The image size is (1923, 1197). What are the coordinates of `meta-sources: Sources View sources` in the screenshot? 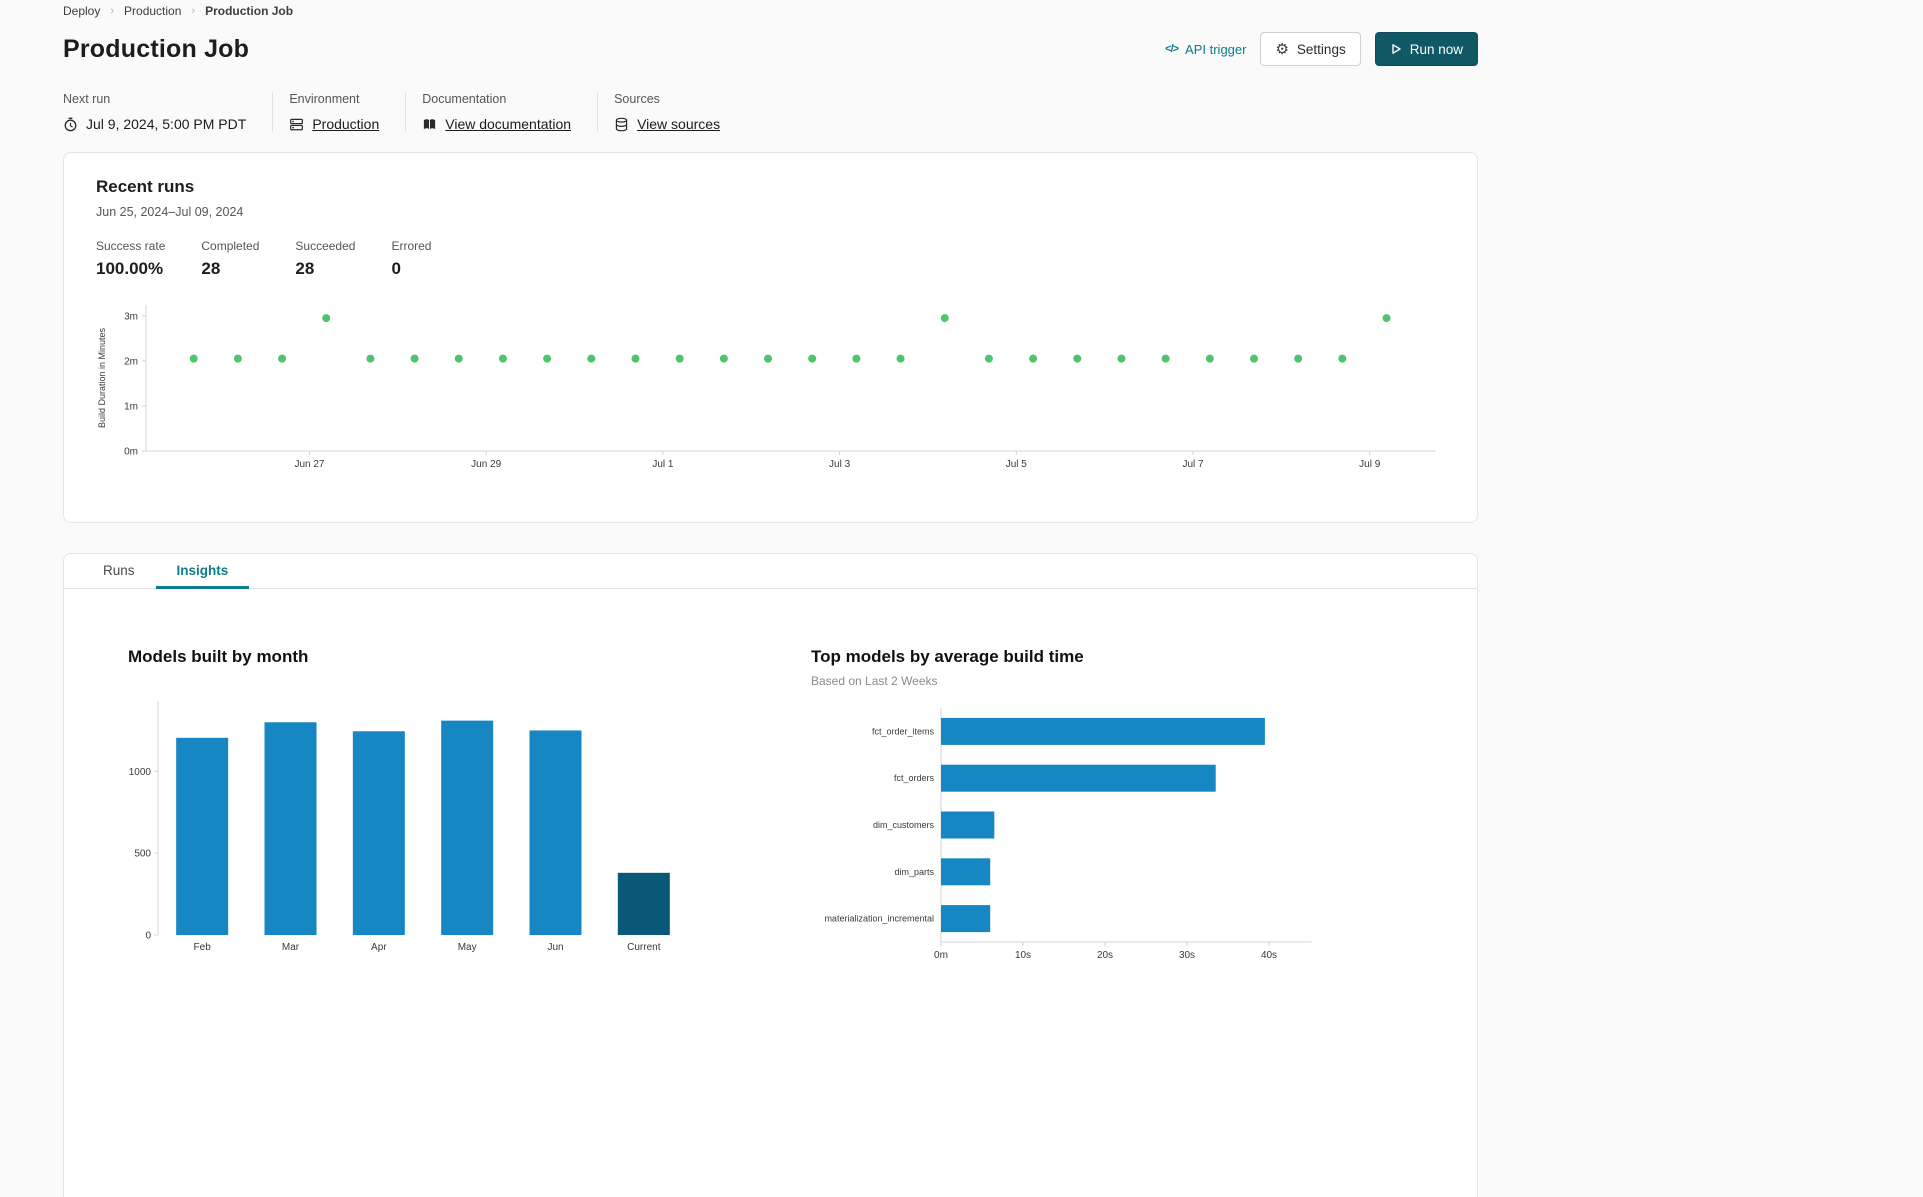 It's located at (671, 112).